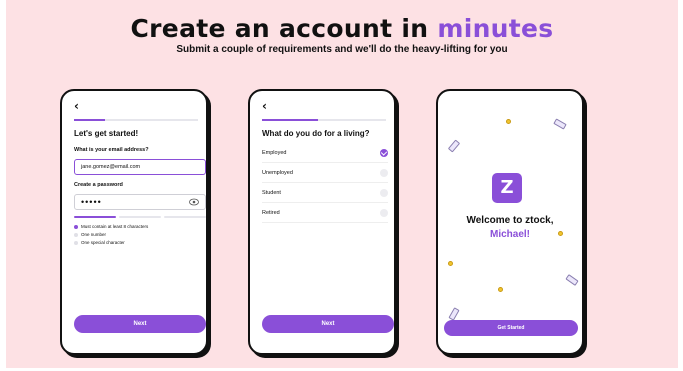 The width and height of the screenshot is (683, 371). I want to click on page-title: Create an account in minutes, so click(342, 28).